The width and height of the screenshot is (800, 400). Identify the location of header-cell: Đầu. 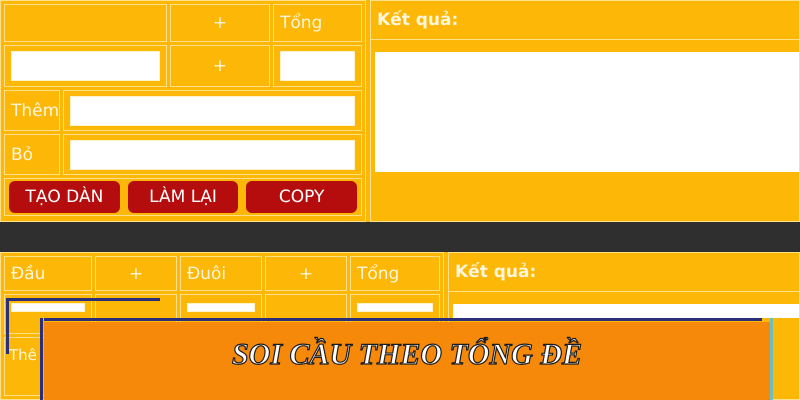
(48, 274).